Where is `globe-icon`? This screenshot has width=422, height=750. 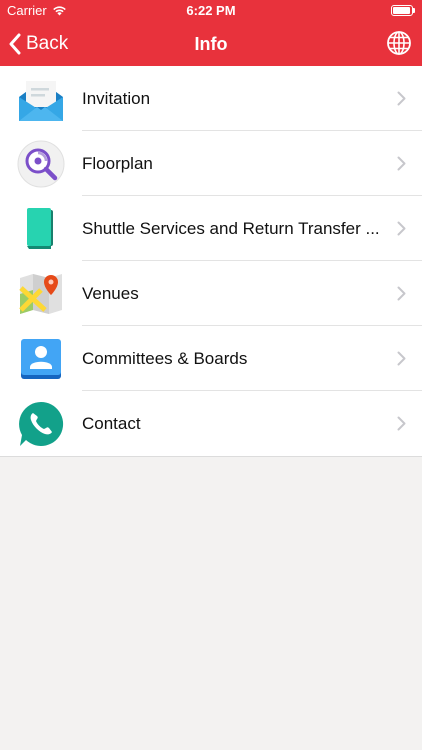
globe-icon is located at coordinates (399, 43).